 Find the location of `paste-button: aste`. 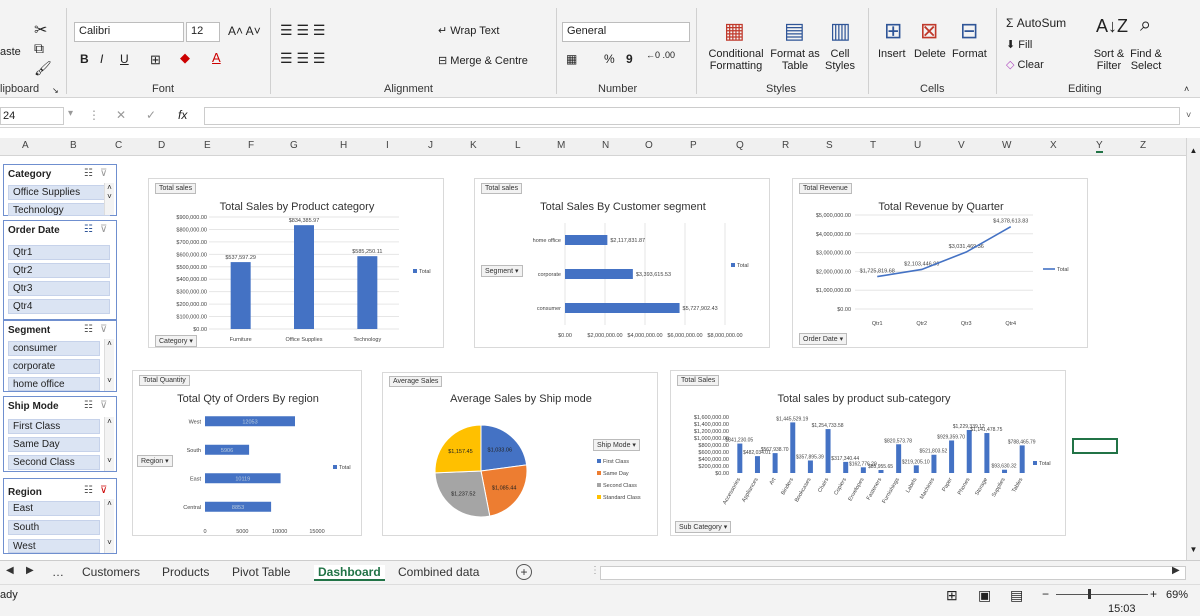

paste-button: aste is located at coordinates (10, 52).